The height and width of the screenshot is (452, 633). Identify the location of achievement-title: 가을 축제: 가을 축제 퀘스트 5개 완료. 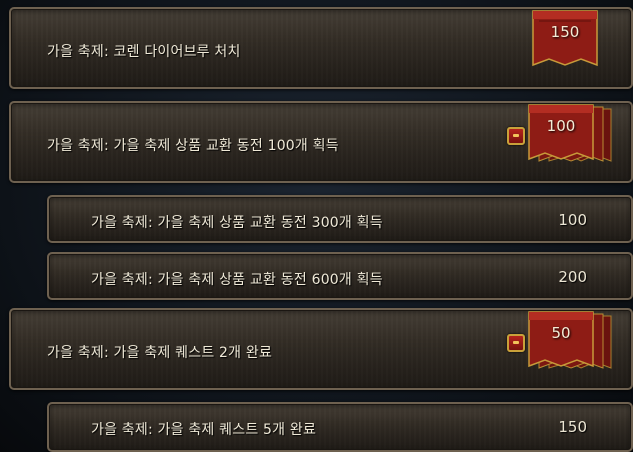
(204, 430).